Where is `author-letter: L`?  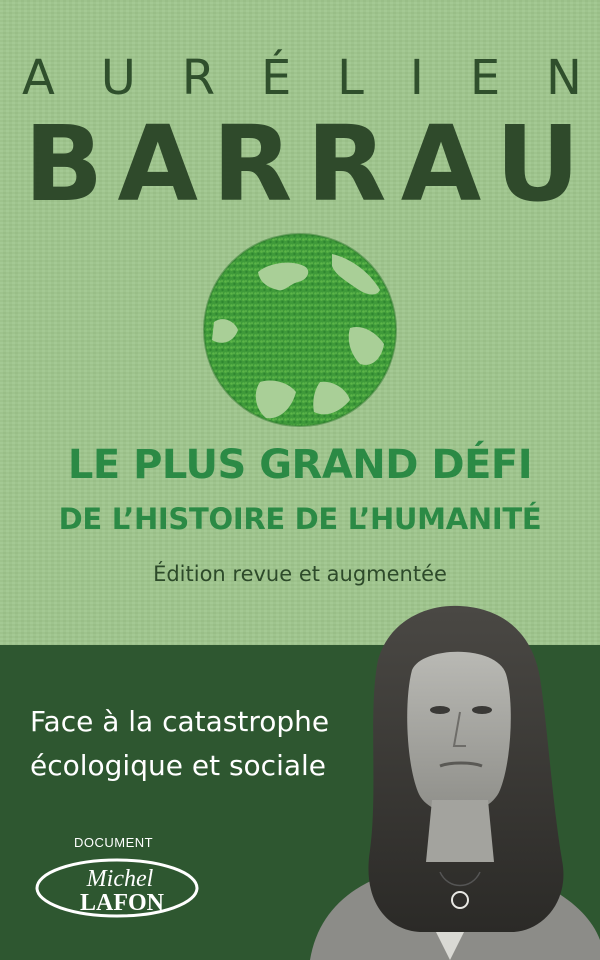 author-letter: L is located at coordinates (350, 78).